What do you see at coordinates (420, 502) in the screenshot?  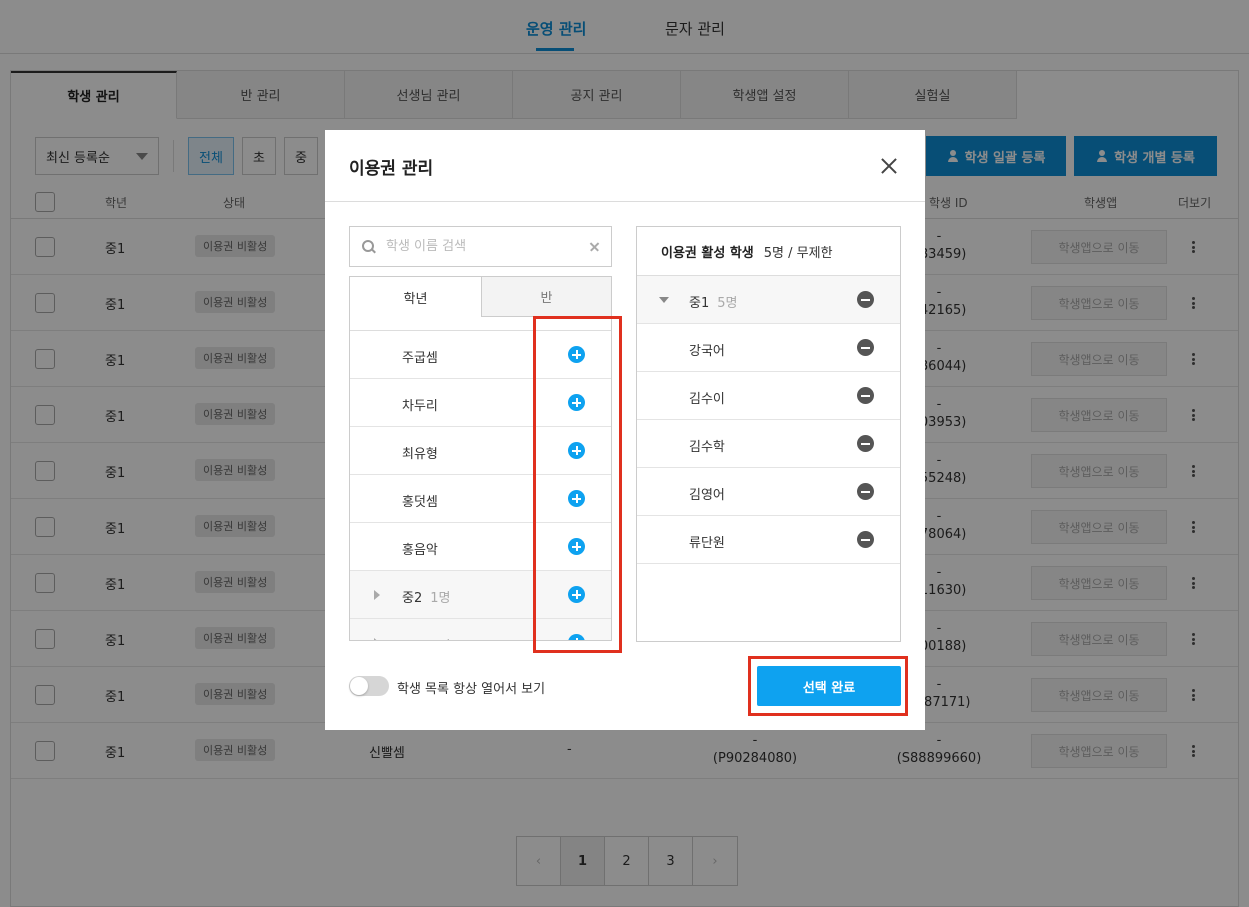 I see `student-name: 홍덧셈` at bounding box center [420, 502].